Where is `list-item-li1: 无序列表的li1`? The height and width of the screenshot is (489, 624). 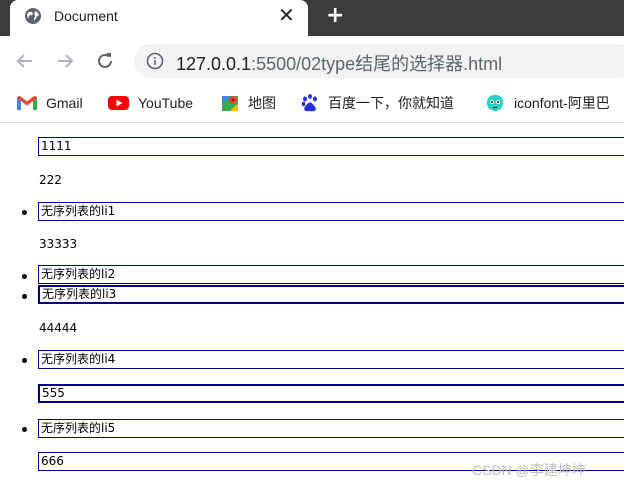 list-item-li1: 无序列表的li1 is located at coordinates (331, 211).